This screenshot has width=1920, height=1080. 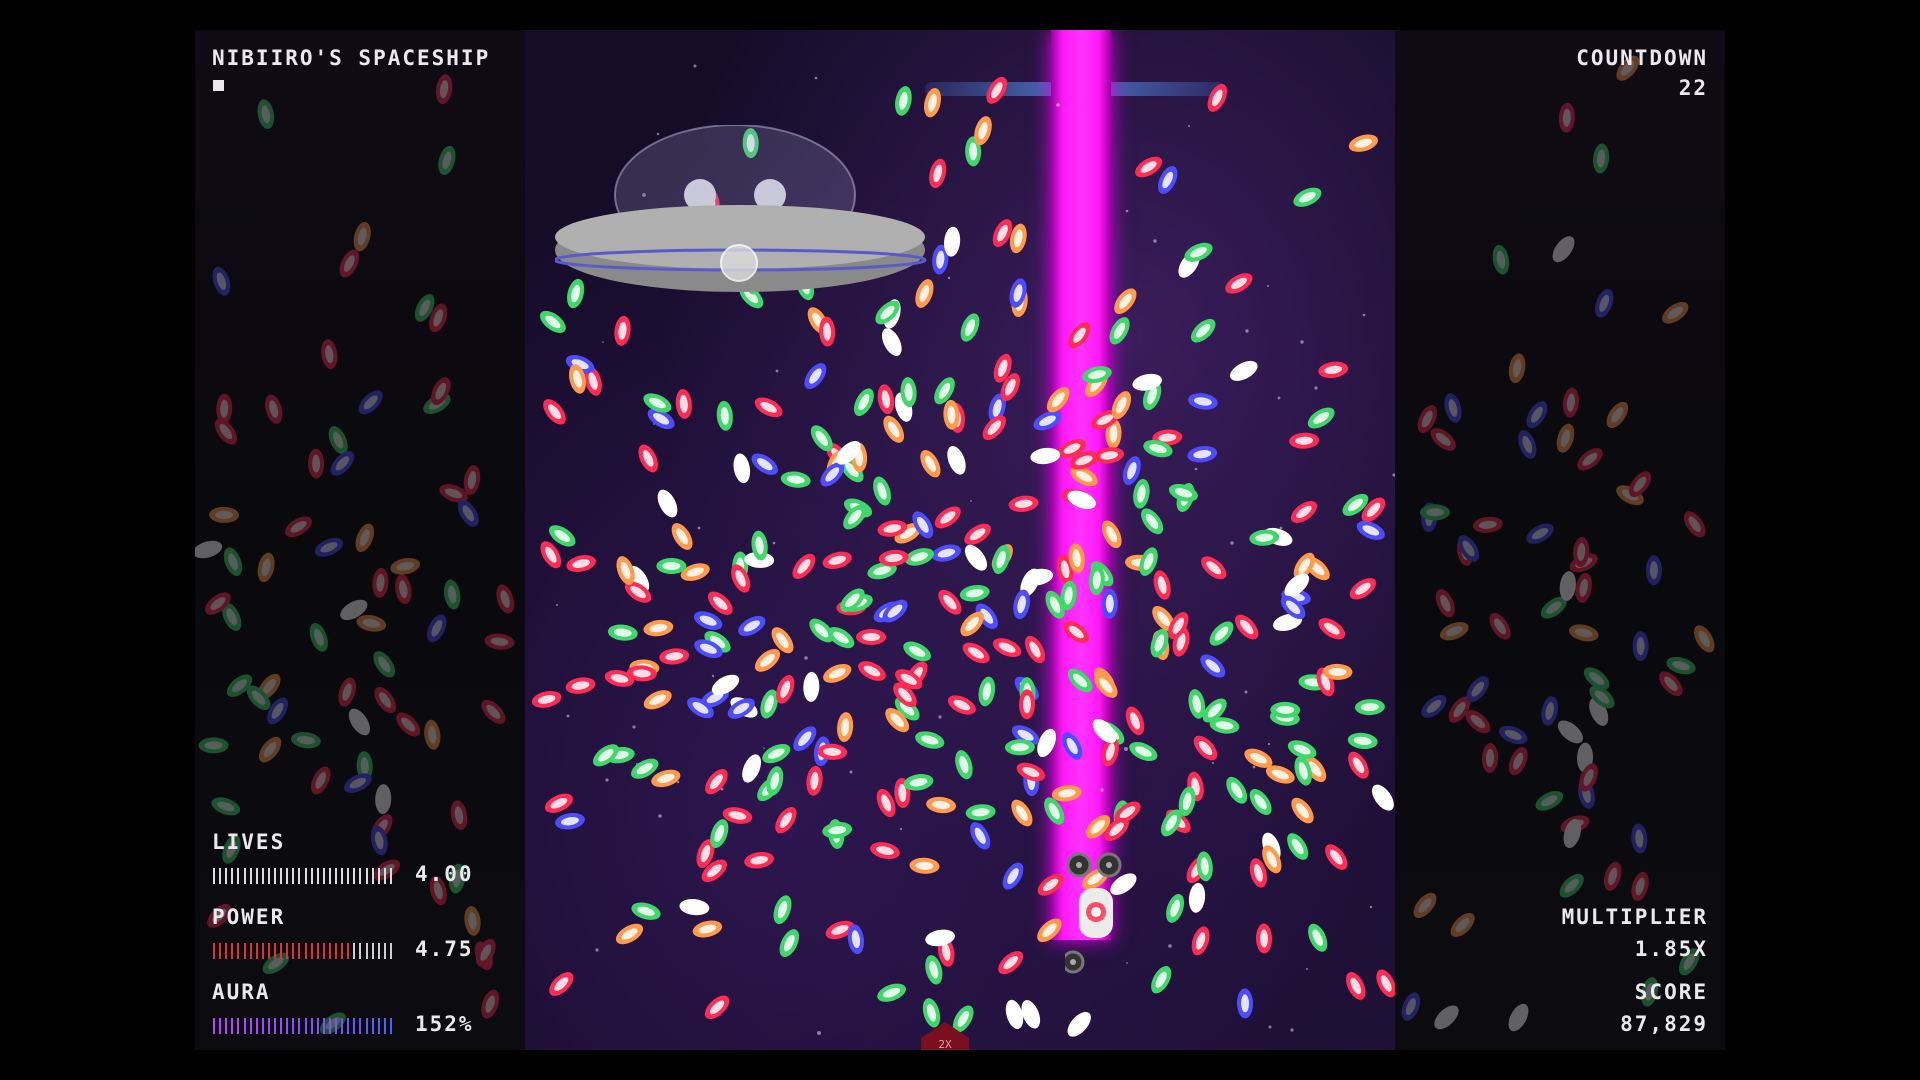 I want to click on power-value: 4.75, so click(x=444, y=949).